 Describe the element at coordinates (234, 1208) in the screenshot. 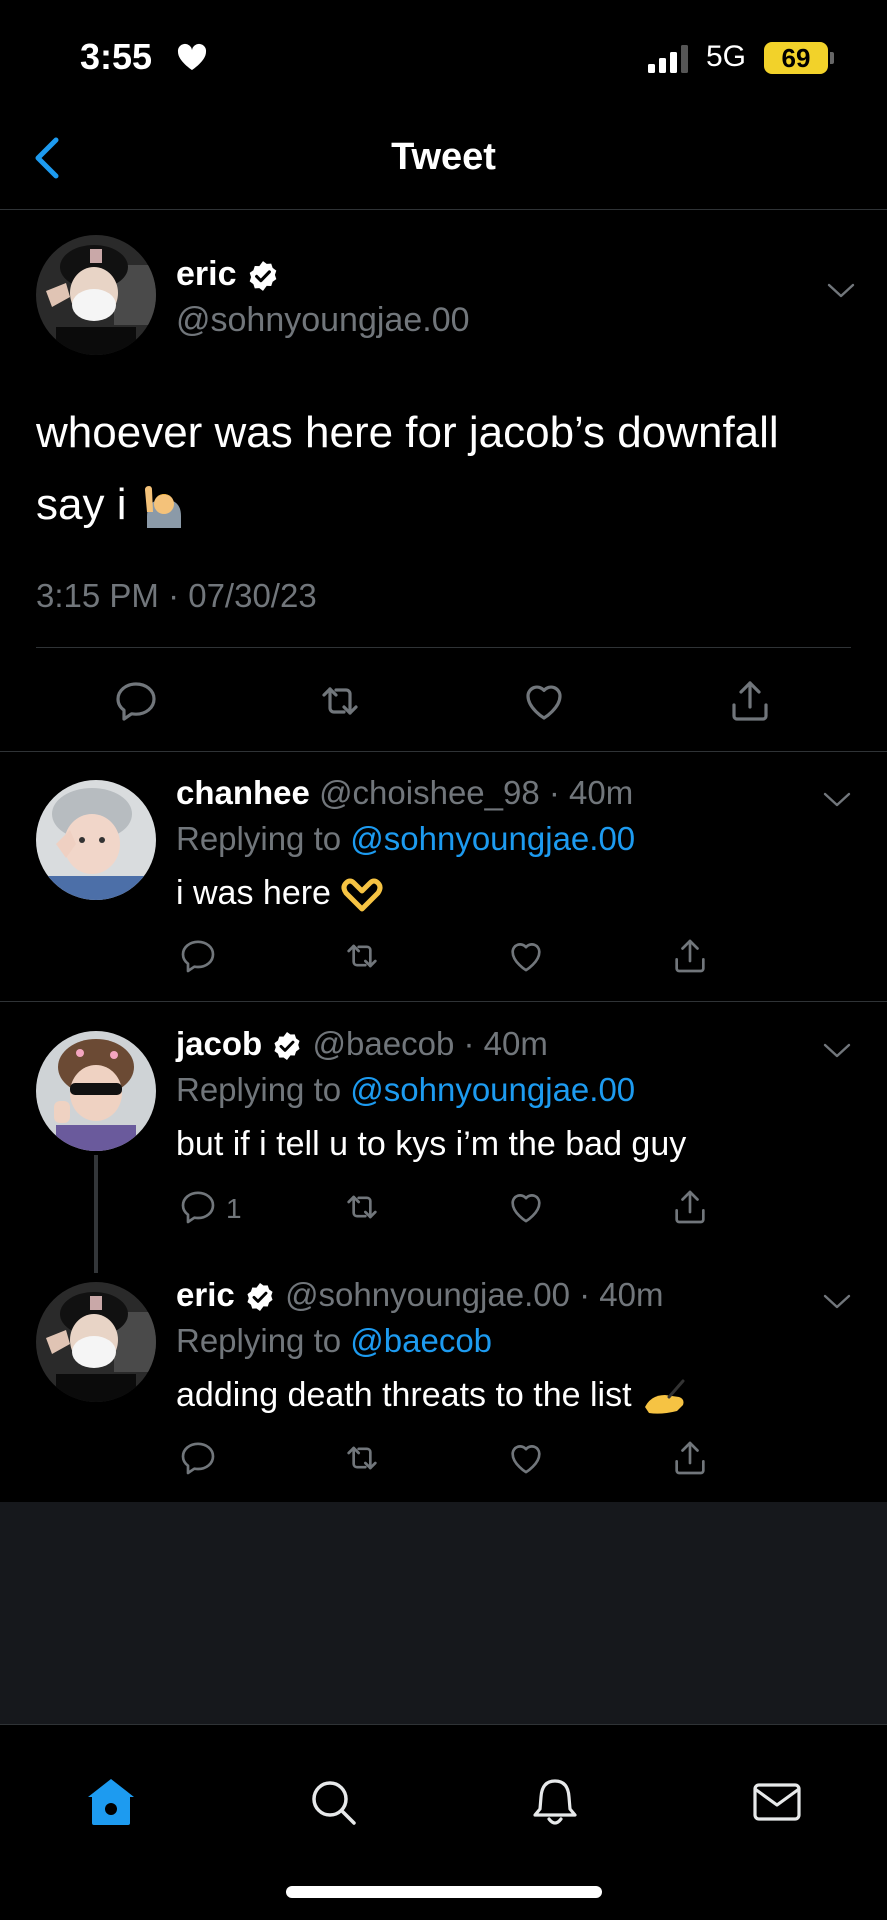

I see `reply-count: 1` at that location.